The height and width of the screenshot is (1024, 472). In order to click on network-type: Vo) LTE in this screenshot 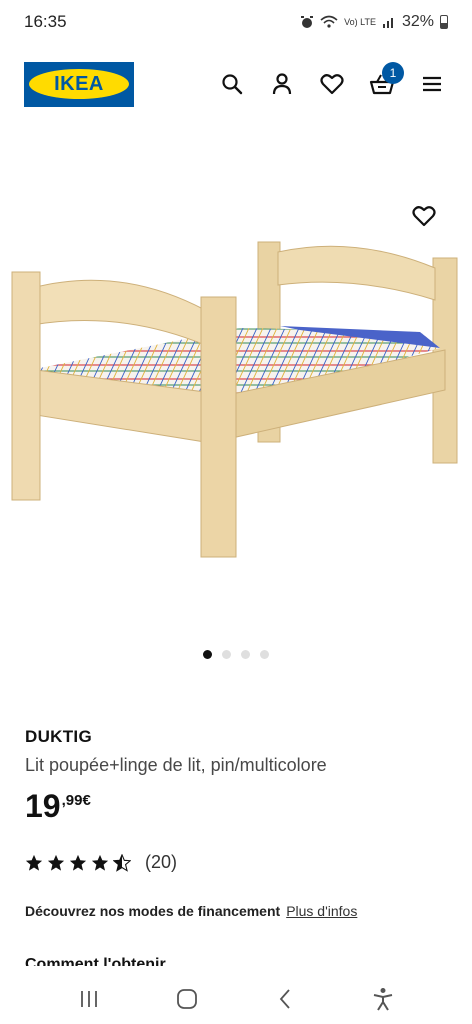, I will do `click(360, 21)`.